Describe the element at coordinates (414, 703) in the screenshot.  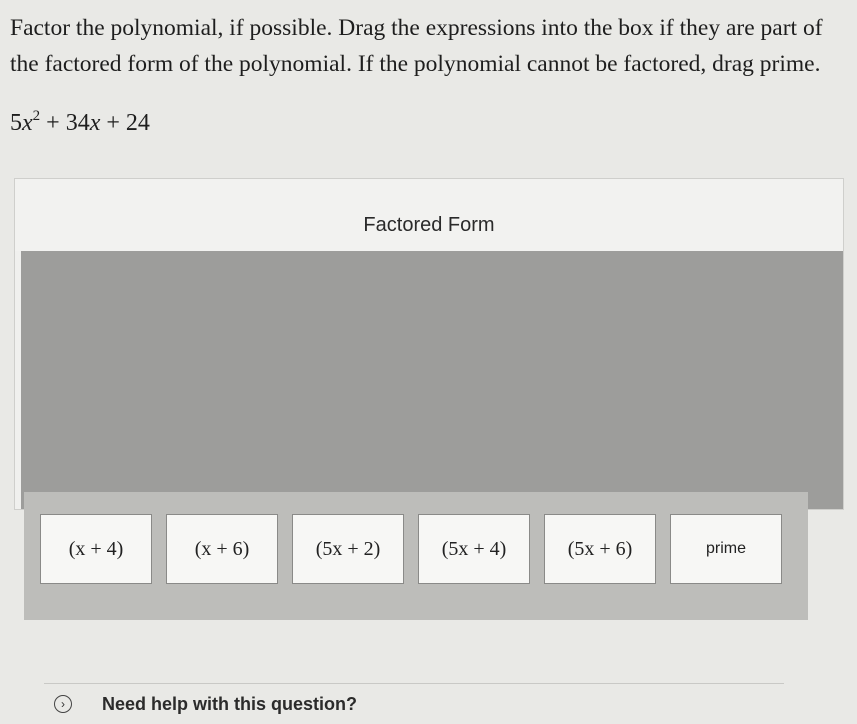
I see `help-toggle: › Need help with this question?` at that location.